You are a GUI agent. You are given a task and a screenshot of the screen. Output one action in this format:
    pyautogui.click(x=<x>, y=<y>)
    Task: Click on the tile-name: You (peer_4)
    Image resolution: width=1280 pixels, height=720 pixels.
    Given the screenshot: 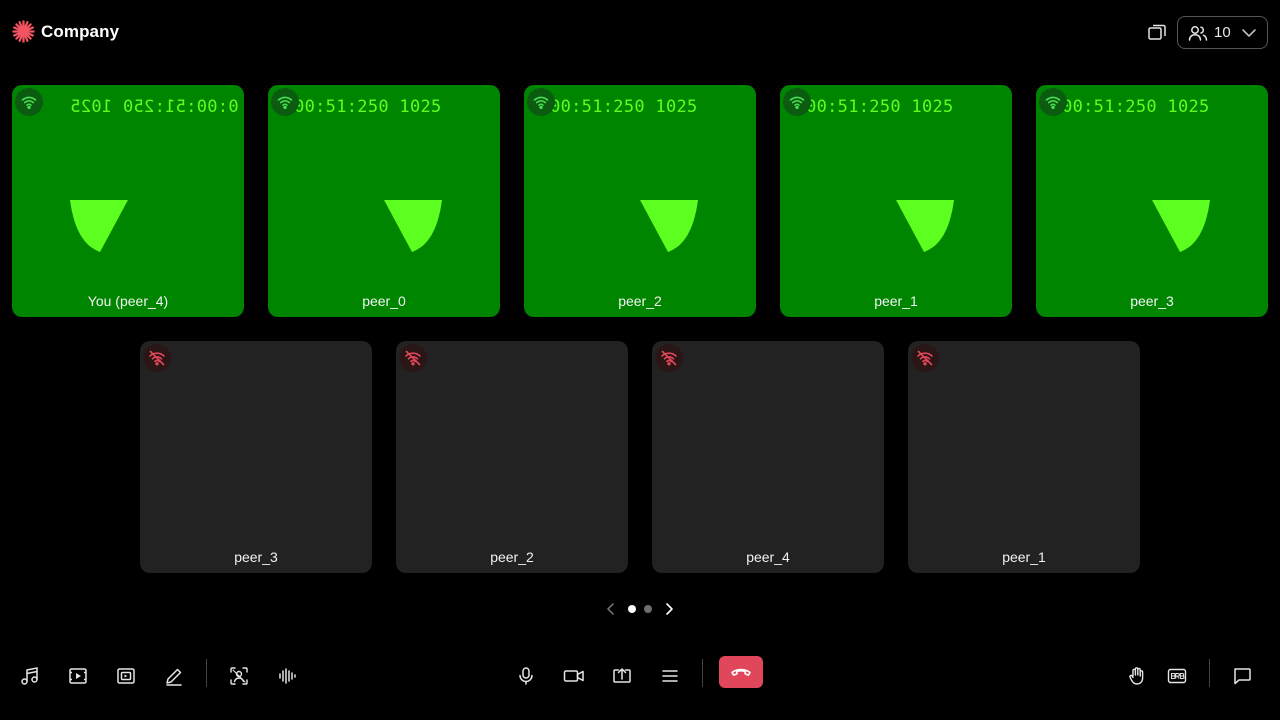 What is the action you would take?
    pyautogui.click(x=128, y=301)
    